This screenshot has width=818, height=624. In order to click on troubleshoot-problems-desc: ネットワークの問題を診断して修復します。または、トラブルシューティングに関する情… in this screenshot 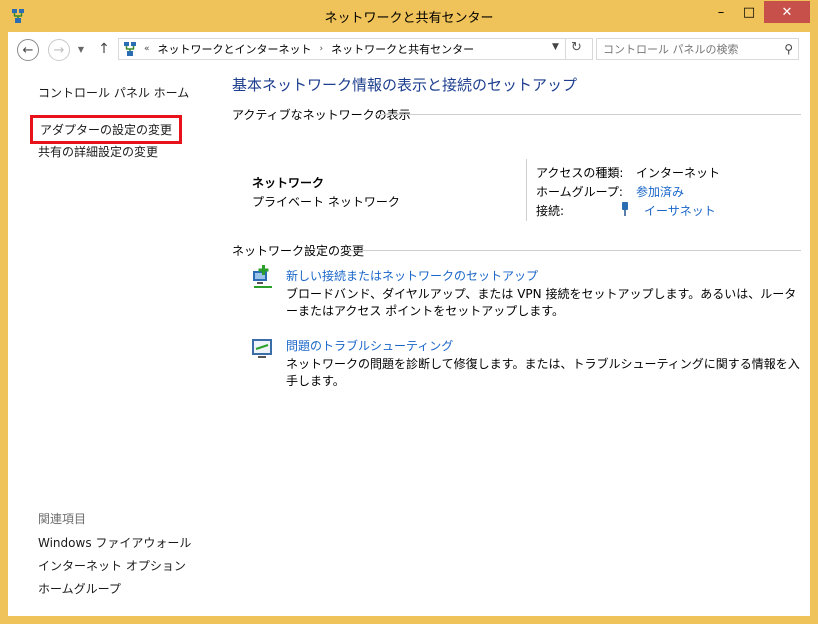, I will do `click(543, 372)`.